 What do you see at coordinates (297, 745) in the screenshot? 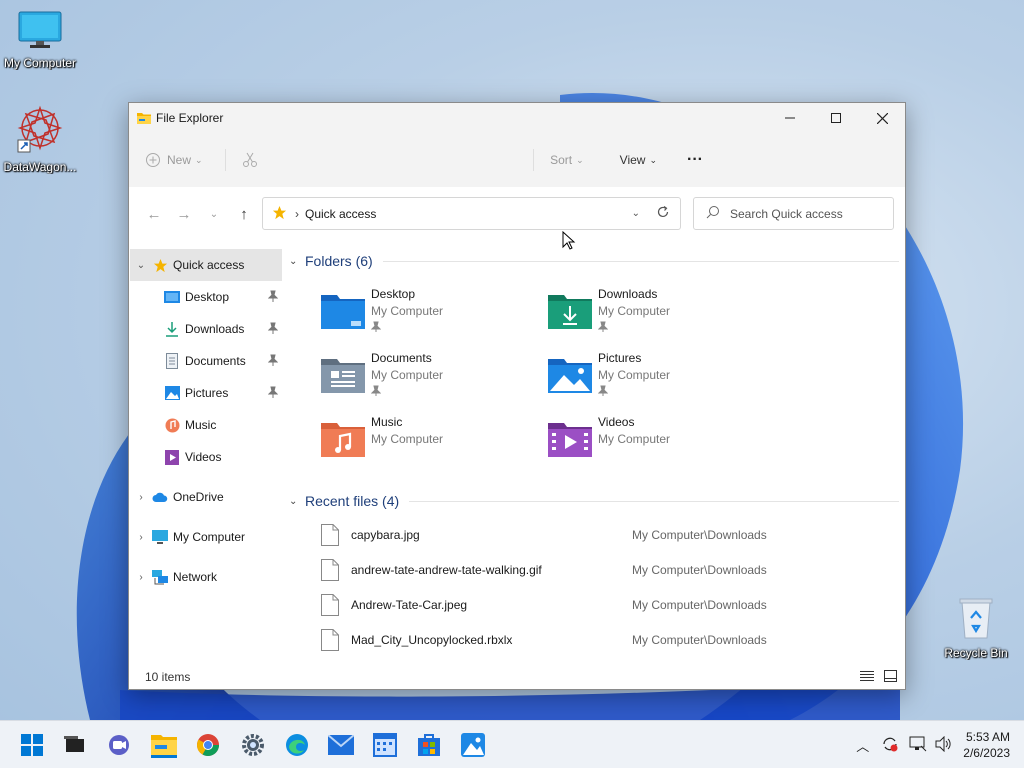
I see `taskbar-edge` at bounding box center [297, 745].